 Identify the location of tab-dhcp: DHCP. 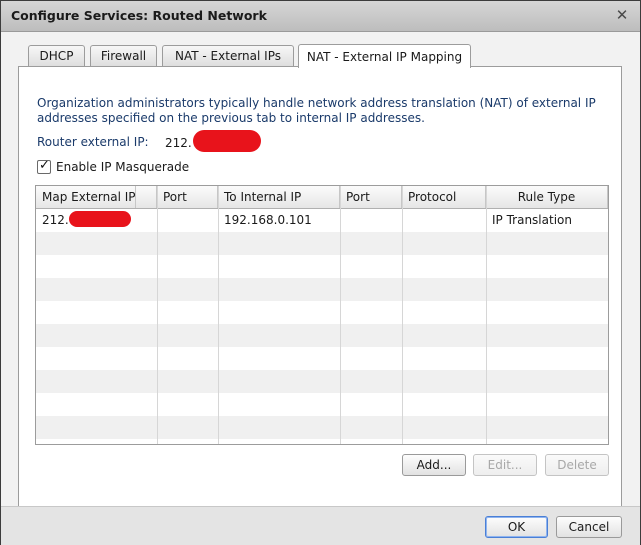
(56, 55).